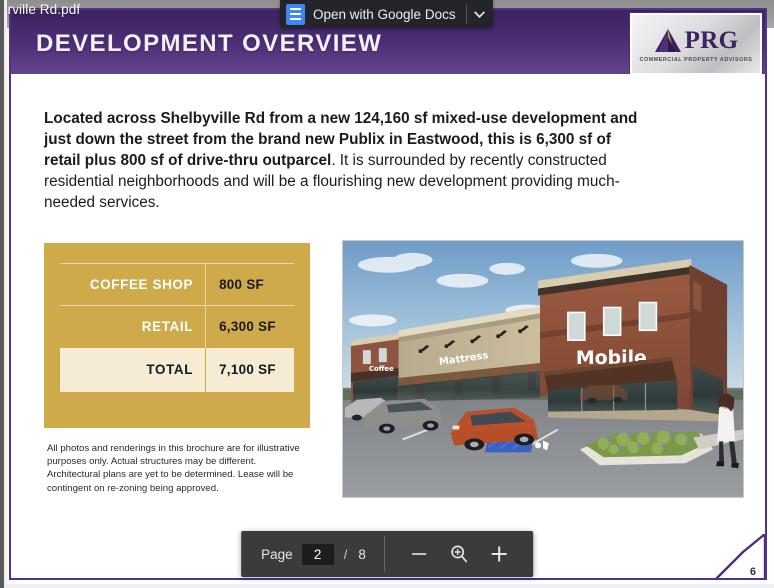 This screenshot has width=774, height=588. What do you see at coordinates (249, 284) in the screenshot?
I see `table-cell-value: 800 SF` at bounding box center [249, 284].